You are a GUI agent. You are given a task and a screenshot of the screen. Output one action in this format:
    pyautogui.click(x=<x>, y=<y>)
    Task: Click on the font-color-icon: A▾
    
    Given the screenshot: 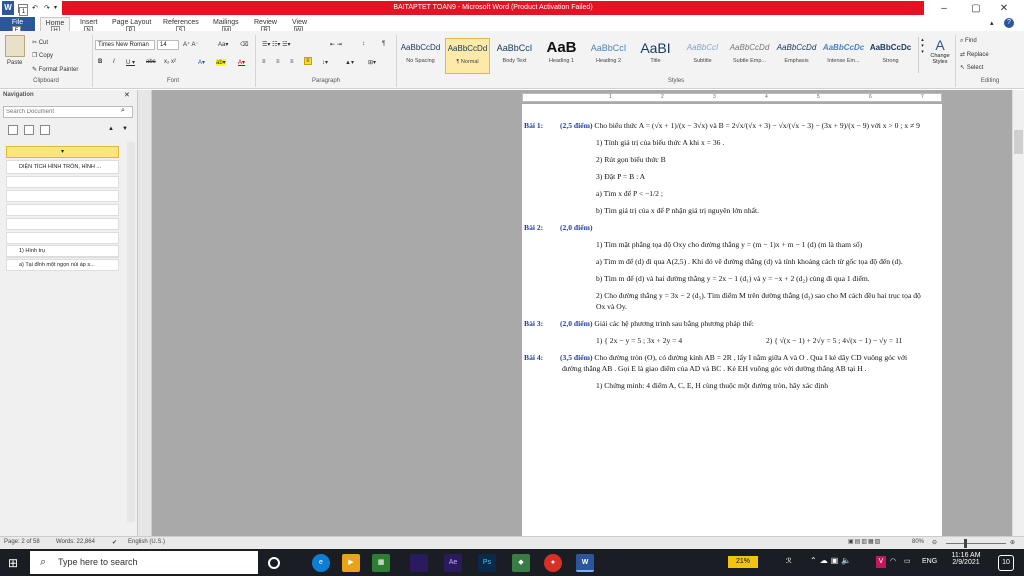 What is the action you would take?
    pyautogui.click(x=241, y=62)
    